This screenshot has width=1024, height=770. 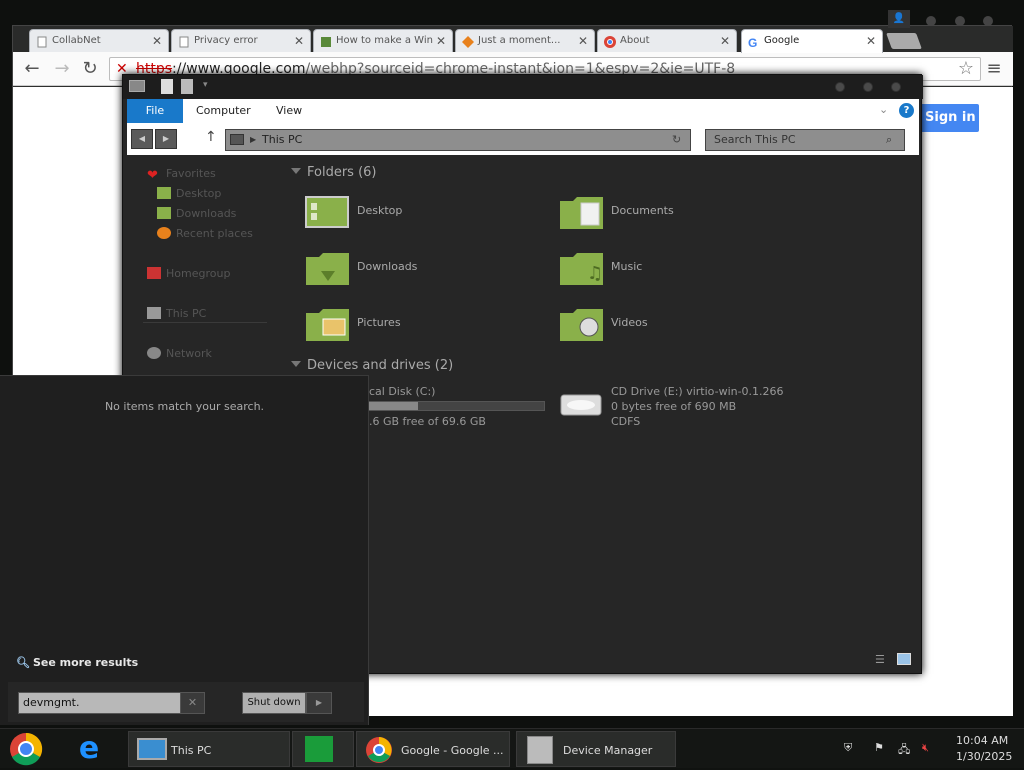 I want to click on details-view-icon: ☰, so click(x=882, y=659).